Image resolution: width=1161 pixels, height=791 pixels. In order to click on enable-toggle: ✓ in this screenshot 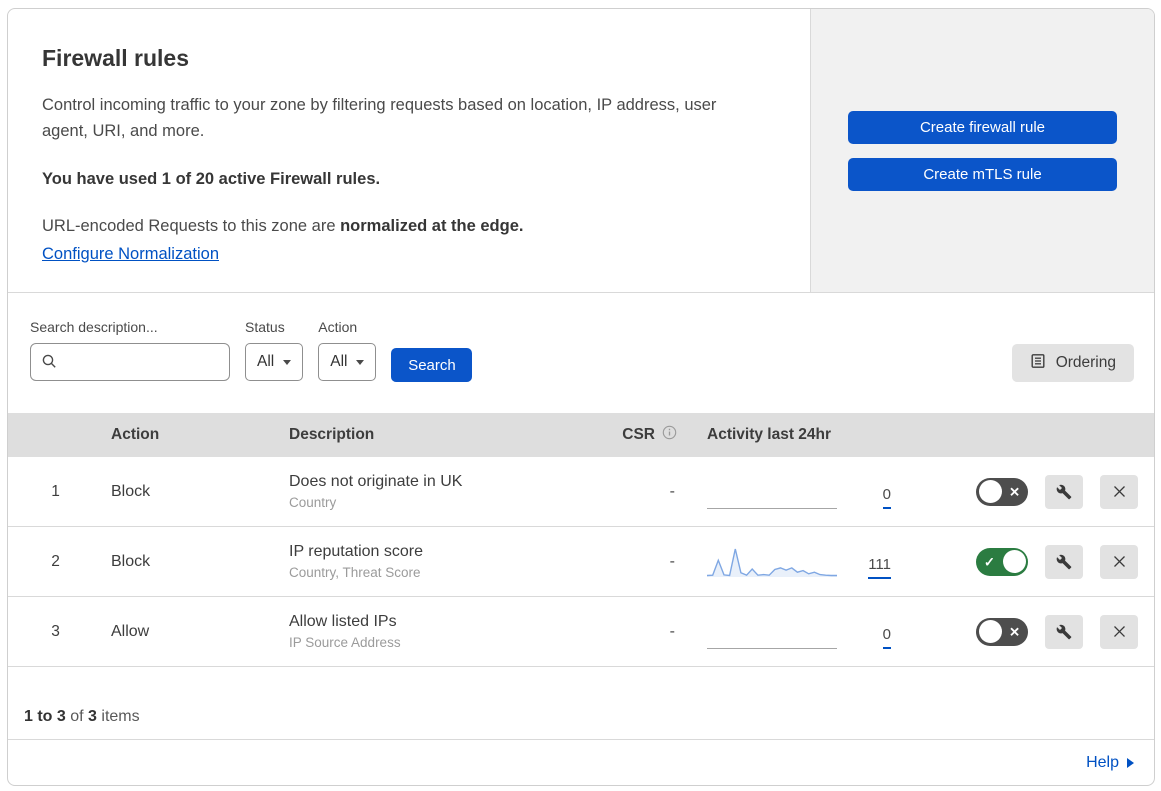, I will do `click(1002, 561)`.